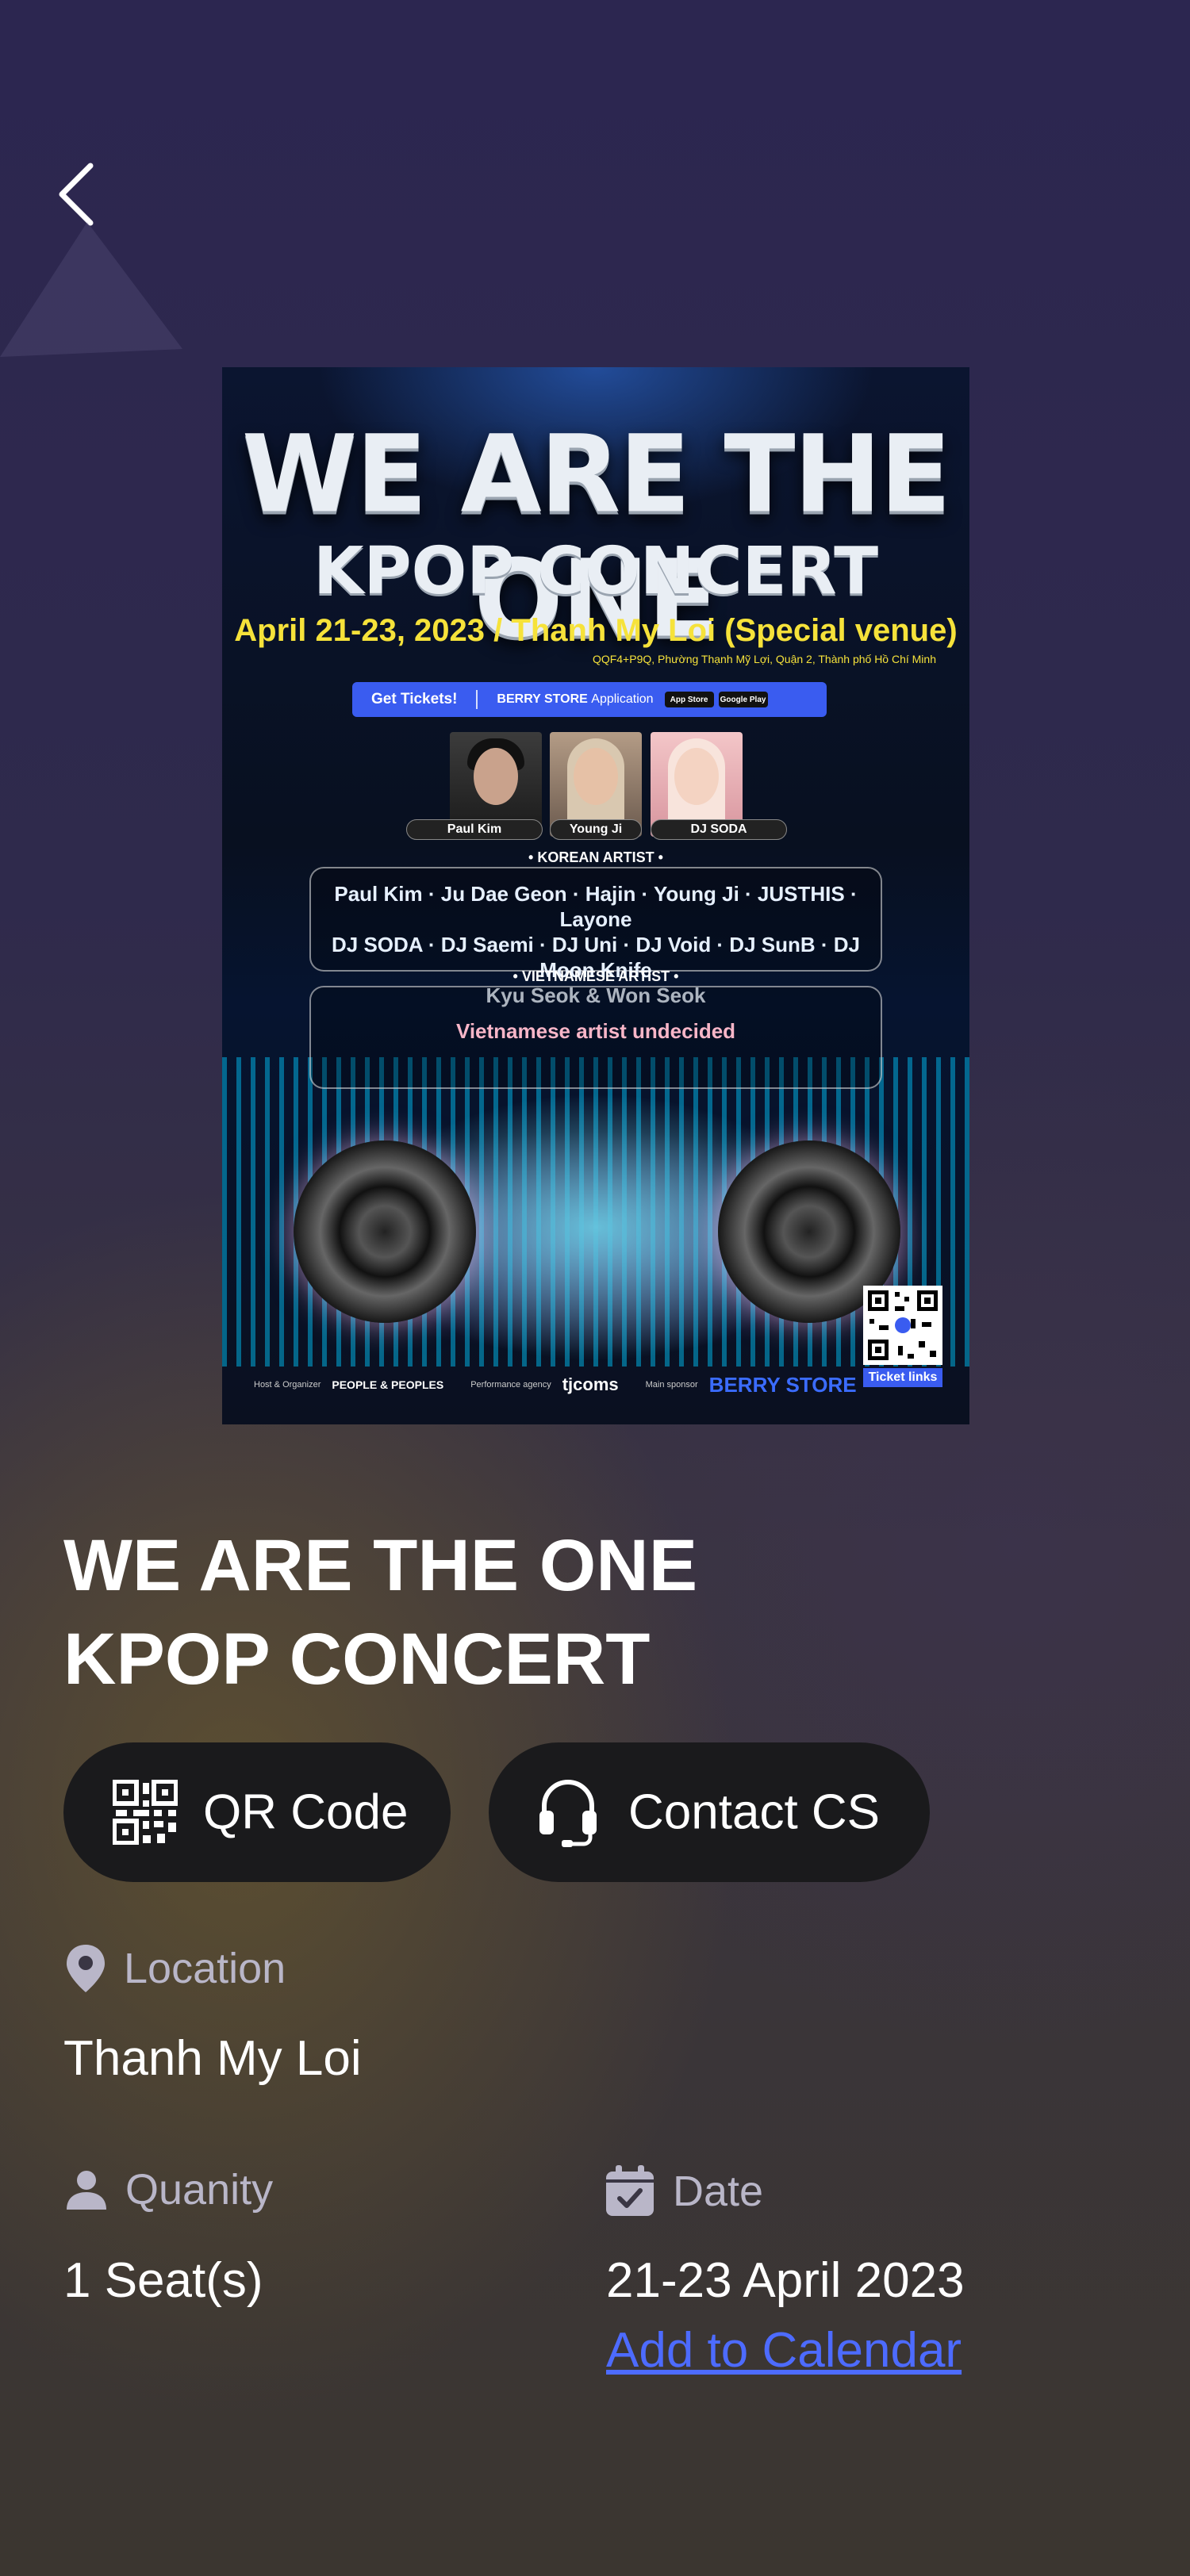  I want to click on date-label: Date, so click(684, 2191).